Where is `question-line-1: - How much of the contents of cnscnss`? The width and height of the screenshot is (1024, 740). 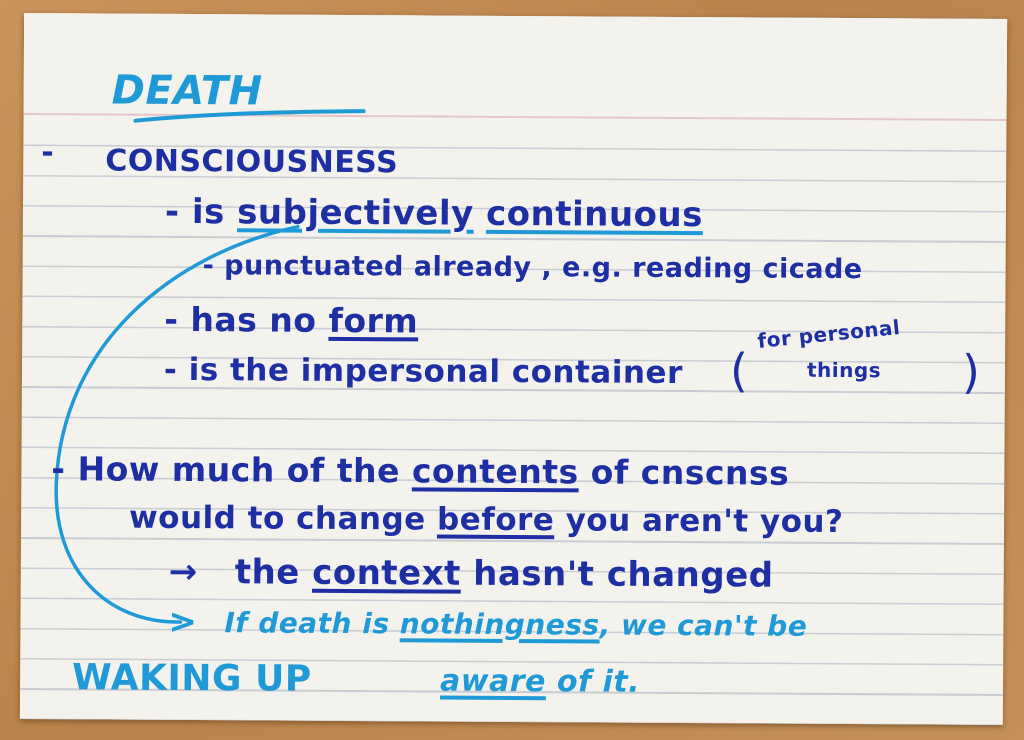 question-line-1: - How much of the contents of cnscnss is located at coordinates (420, 471).